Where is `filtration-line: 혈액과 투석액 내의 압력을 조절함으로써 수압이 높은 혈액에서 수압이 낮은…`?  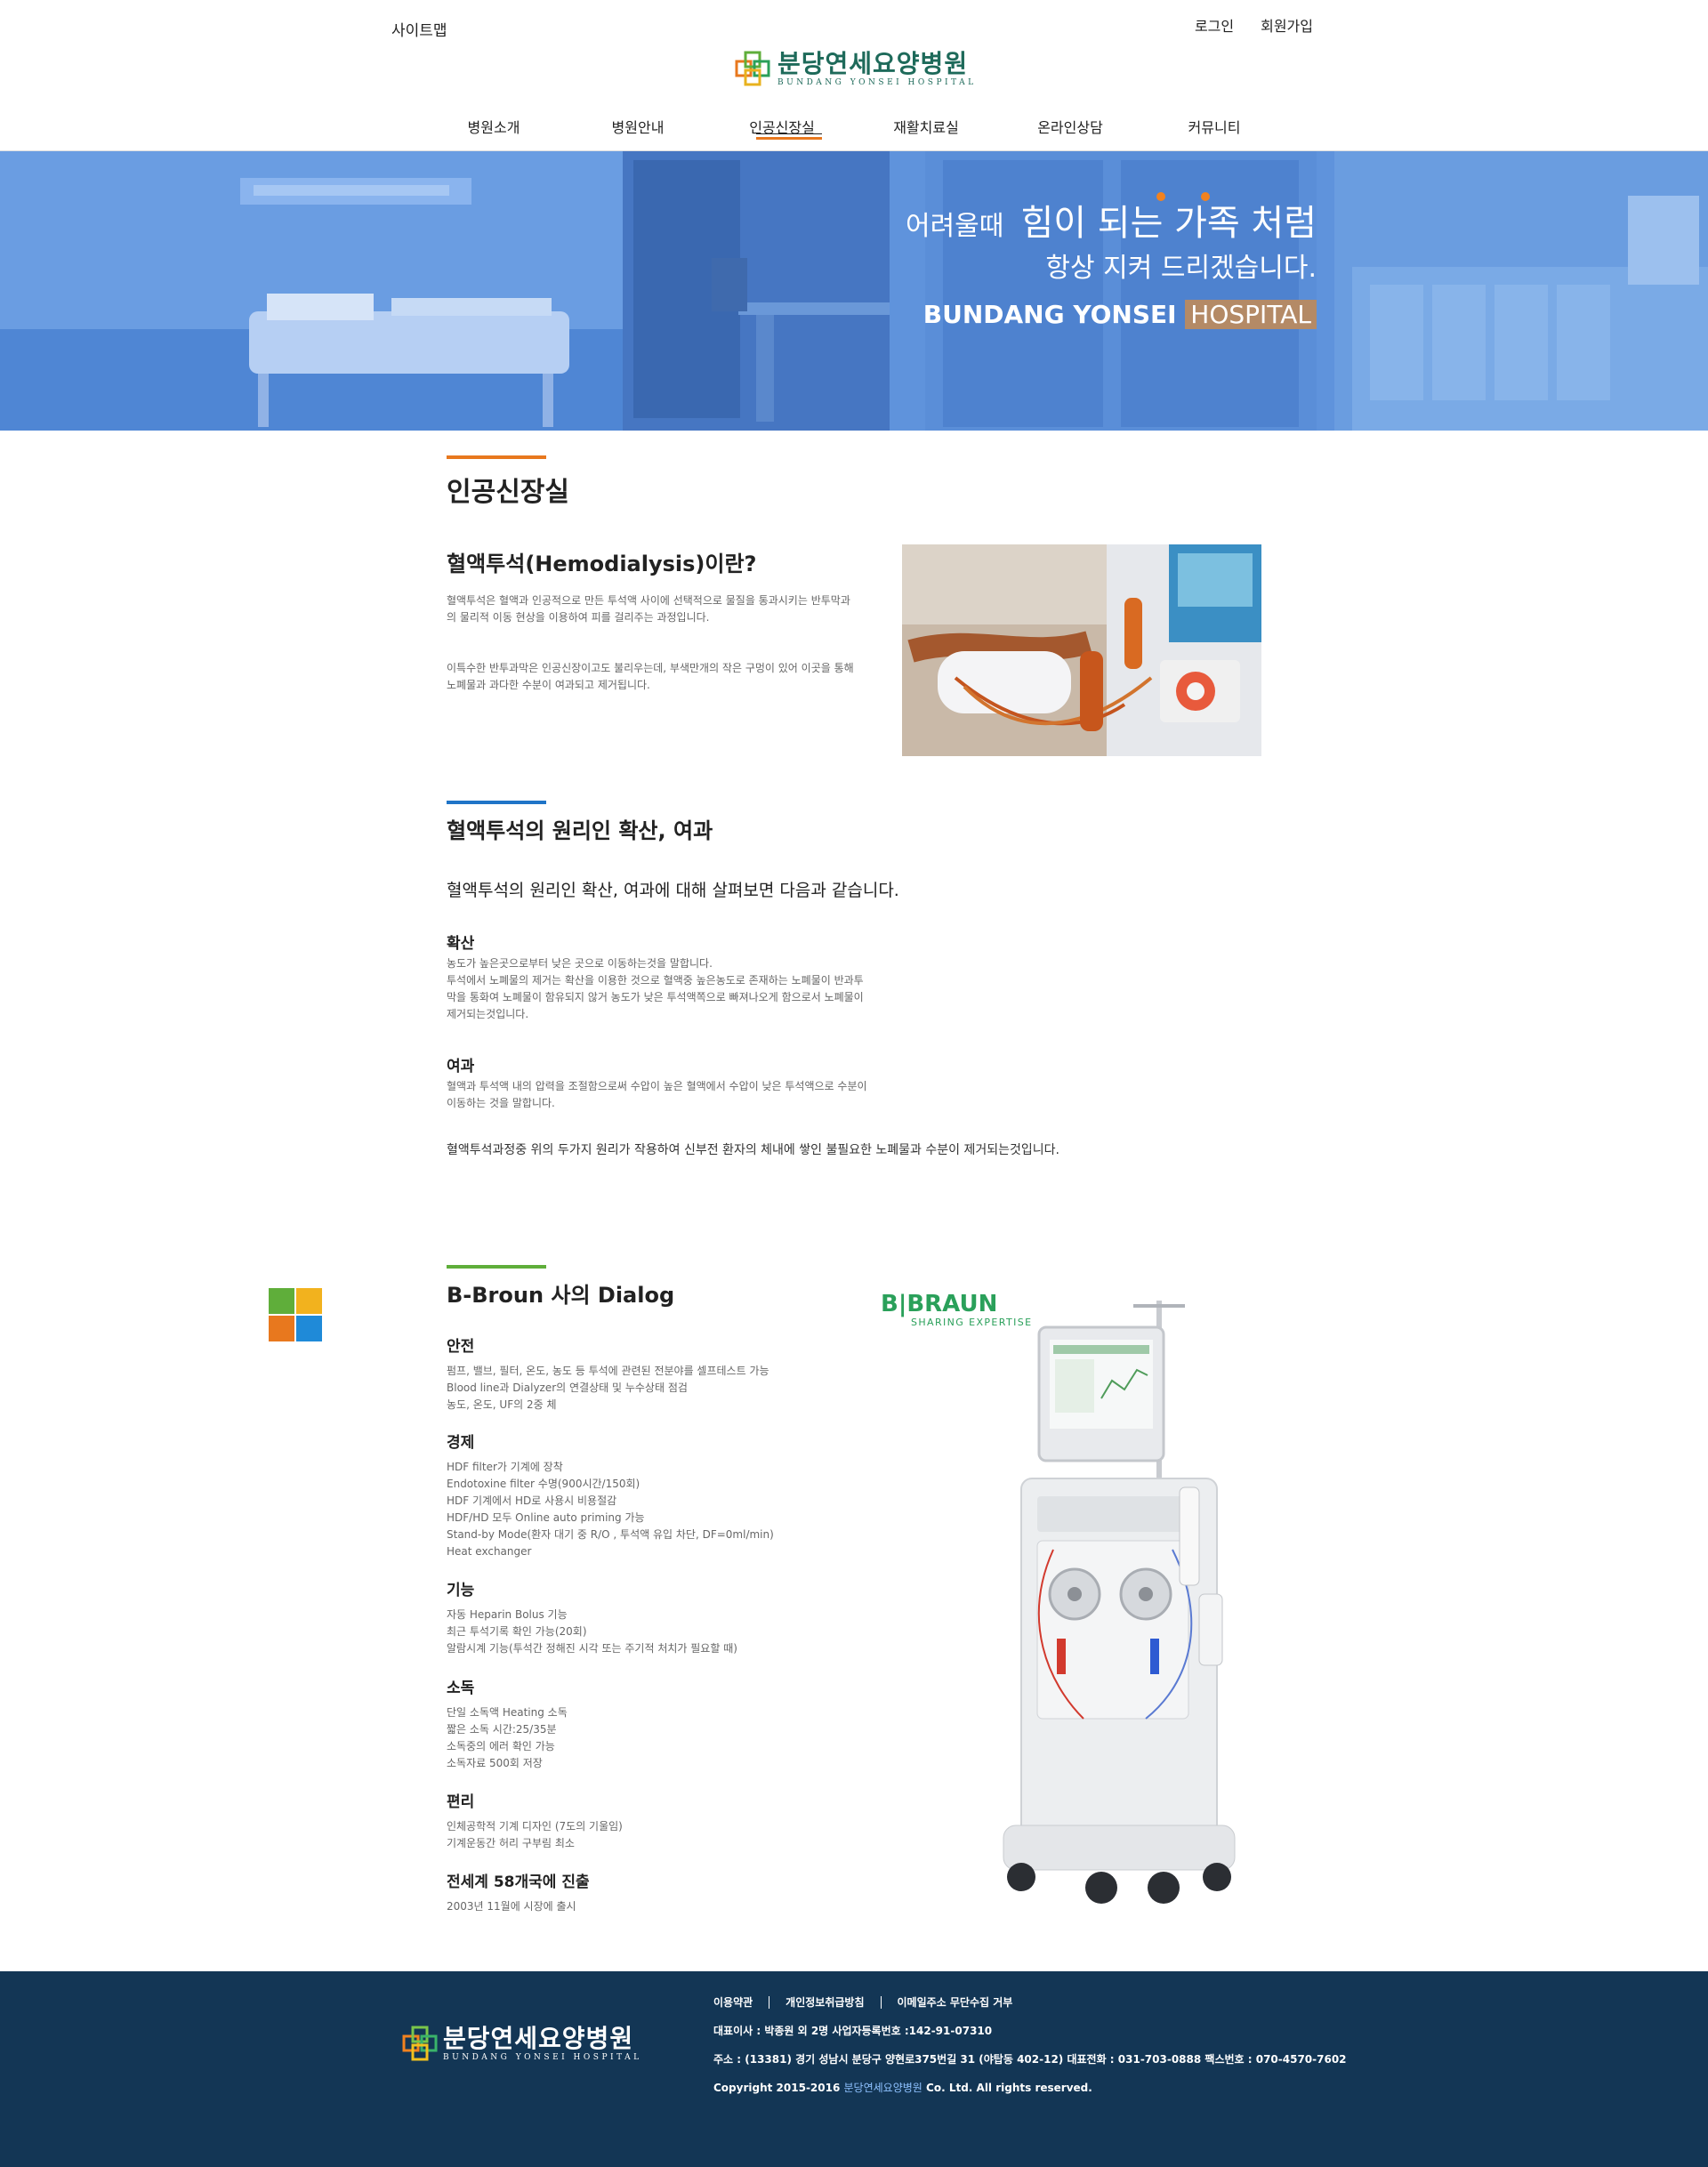
filtration-line: 혈액과 투석액 내의 압력을 조절함으로써 수압이 높은 혈액에서 수압이 낮은… is located at coordinates (657, 1086).